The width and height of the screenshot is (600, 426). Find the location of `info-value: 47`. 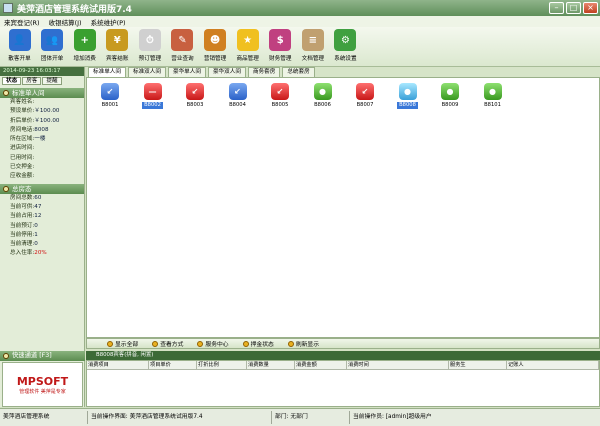

info-value: 47 is located at coordinates (38, 206).